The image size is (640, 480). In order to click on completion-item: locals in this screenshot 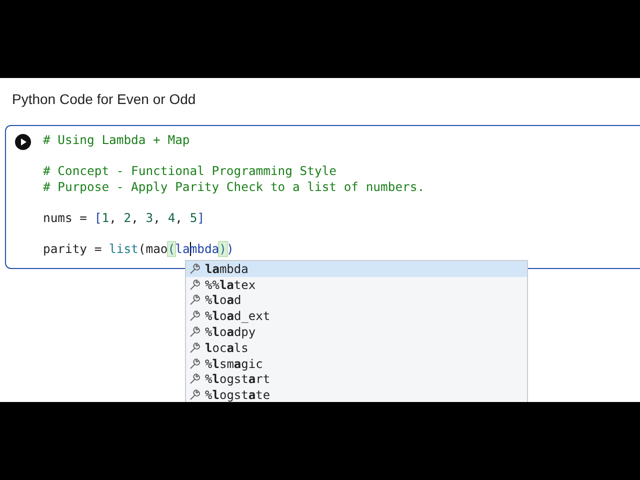, I will do `click(356, 348)`.